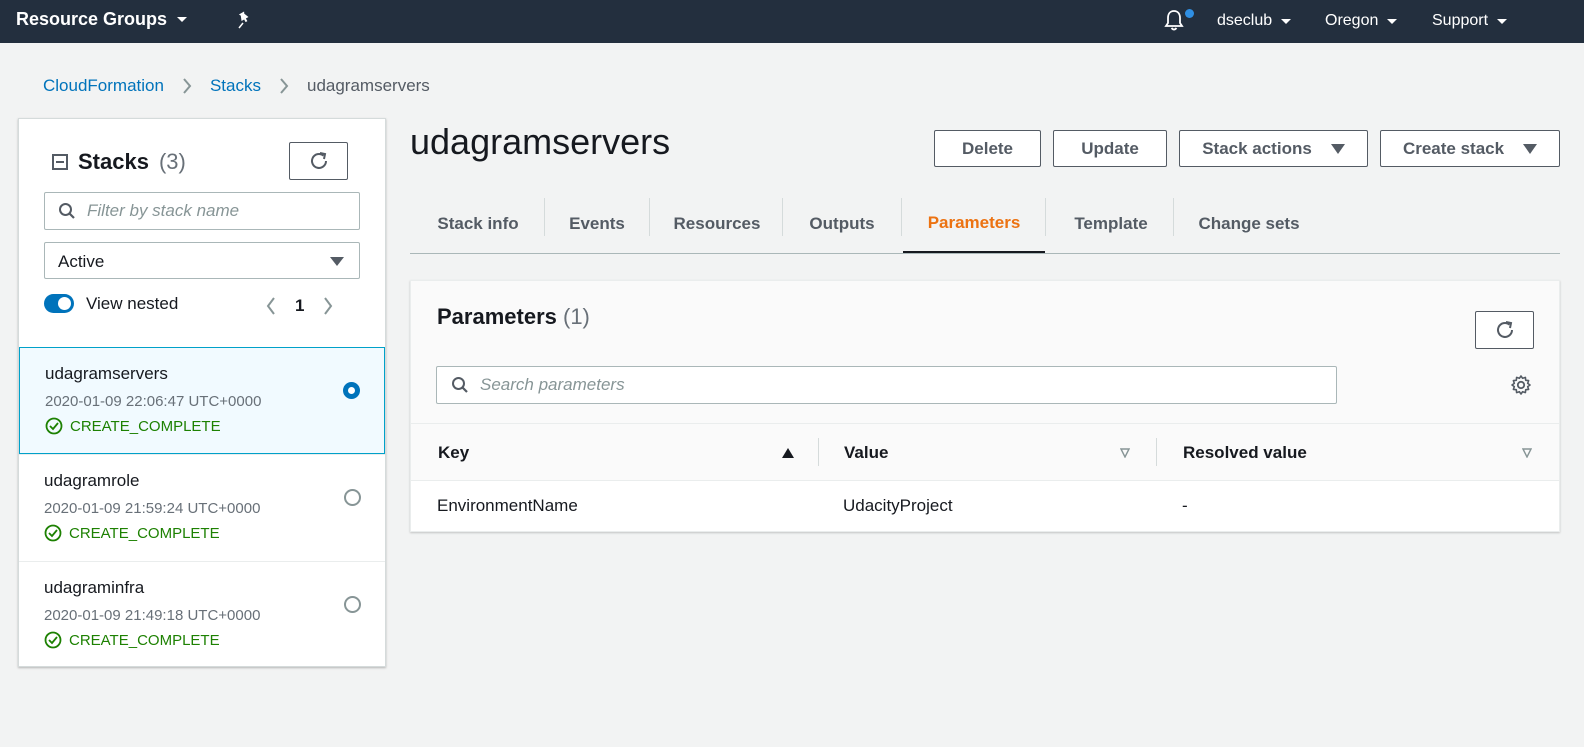 This screenshot has height=747, width=1584. I want to click on update-button: Update, so click(1110, 148).